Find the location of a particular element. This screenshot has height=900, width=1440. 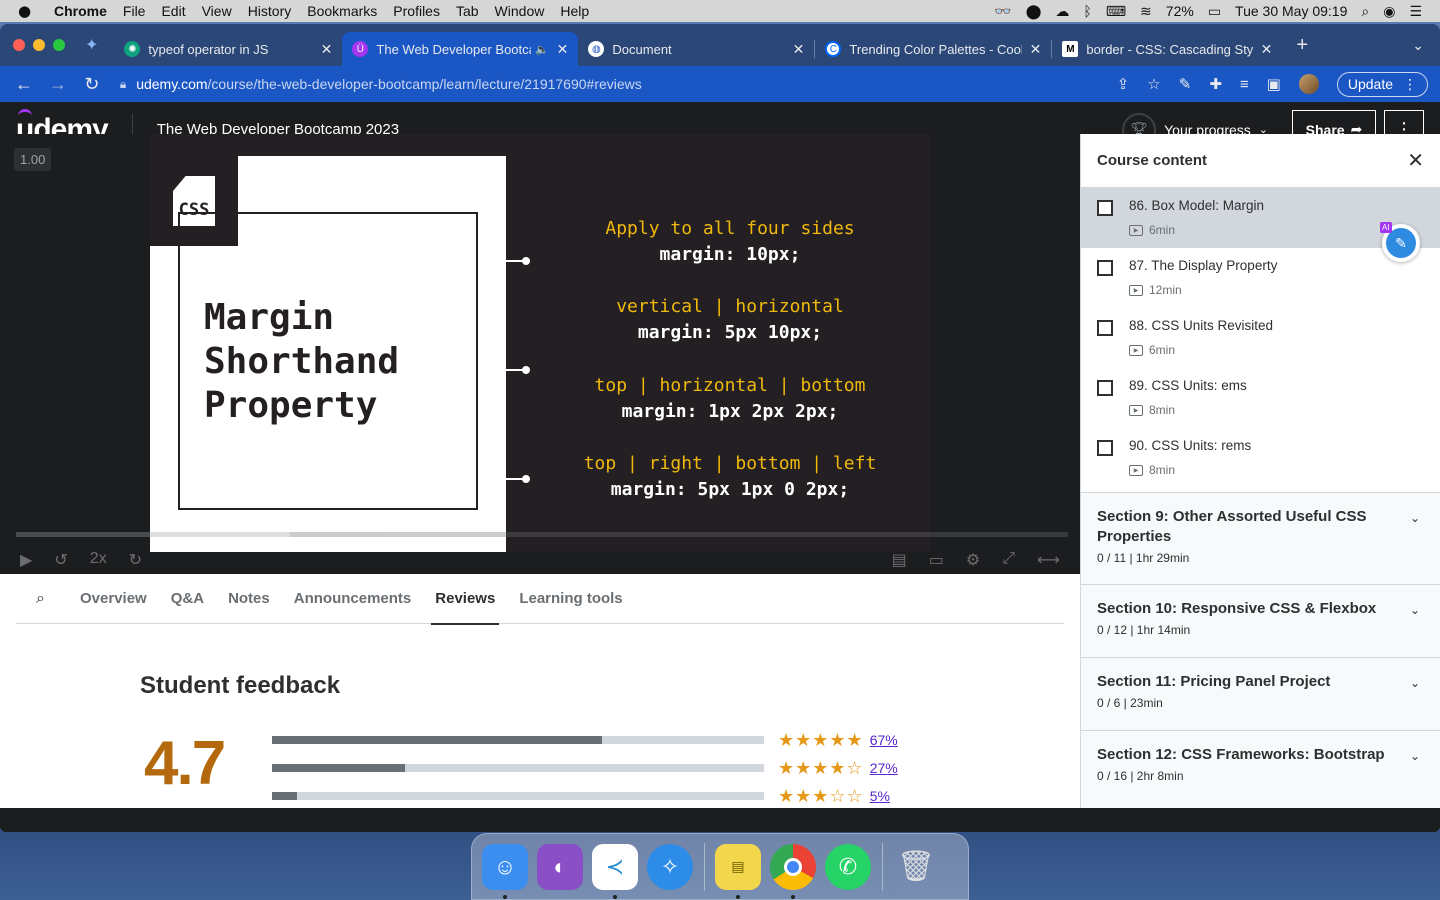

vscode-icon: ≺ is located at coordinates (615, 871).